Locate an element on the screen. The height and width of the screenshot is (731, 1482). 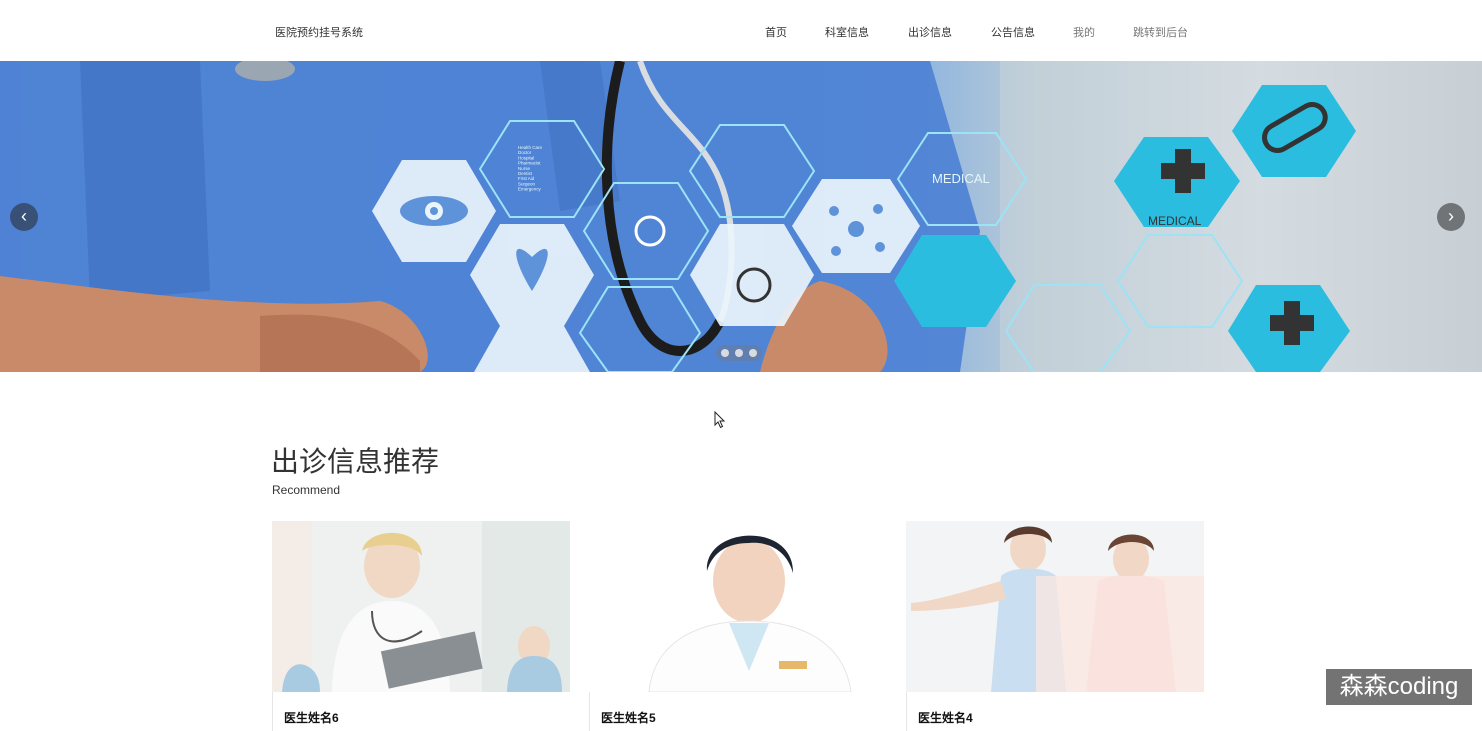
doctor-card: 医生姓名4 is located at coordinates (1055, 626).